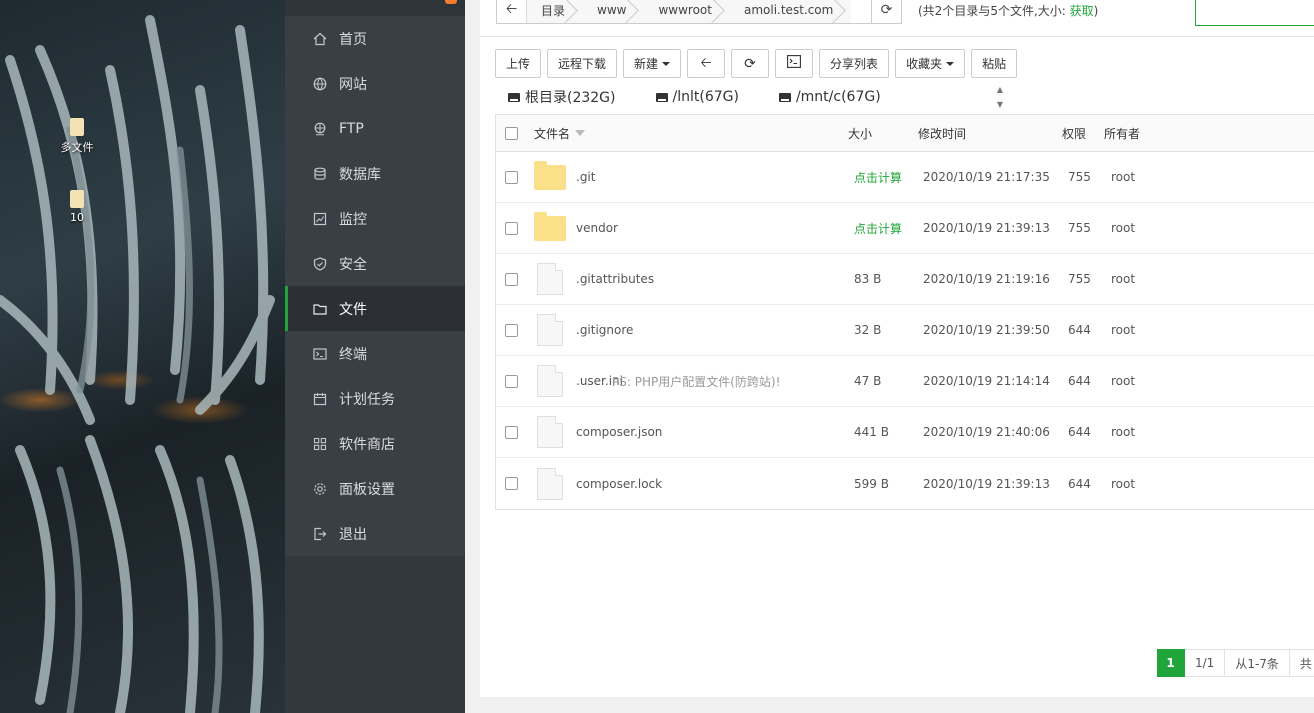 The image size is (1314, 713). I want to click on disk-mnt-c: /mnt/c(67G), so click(829, 97).